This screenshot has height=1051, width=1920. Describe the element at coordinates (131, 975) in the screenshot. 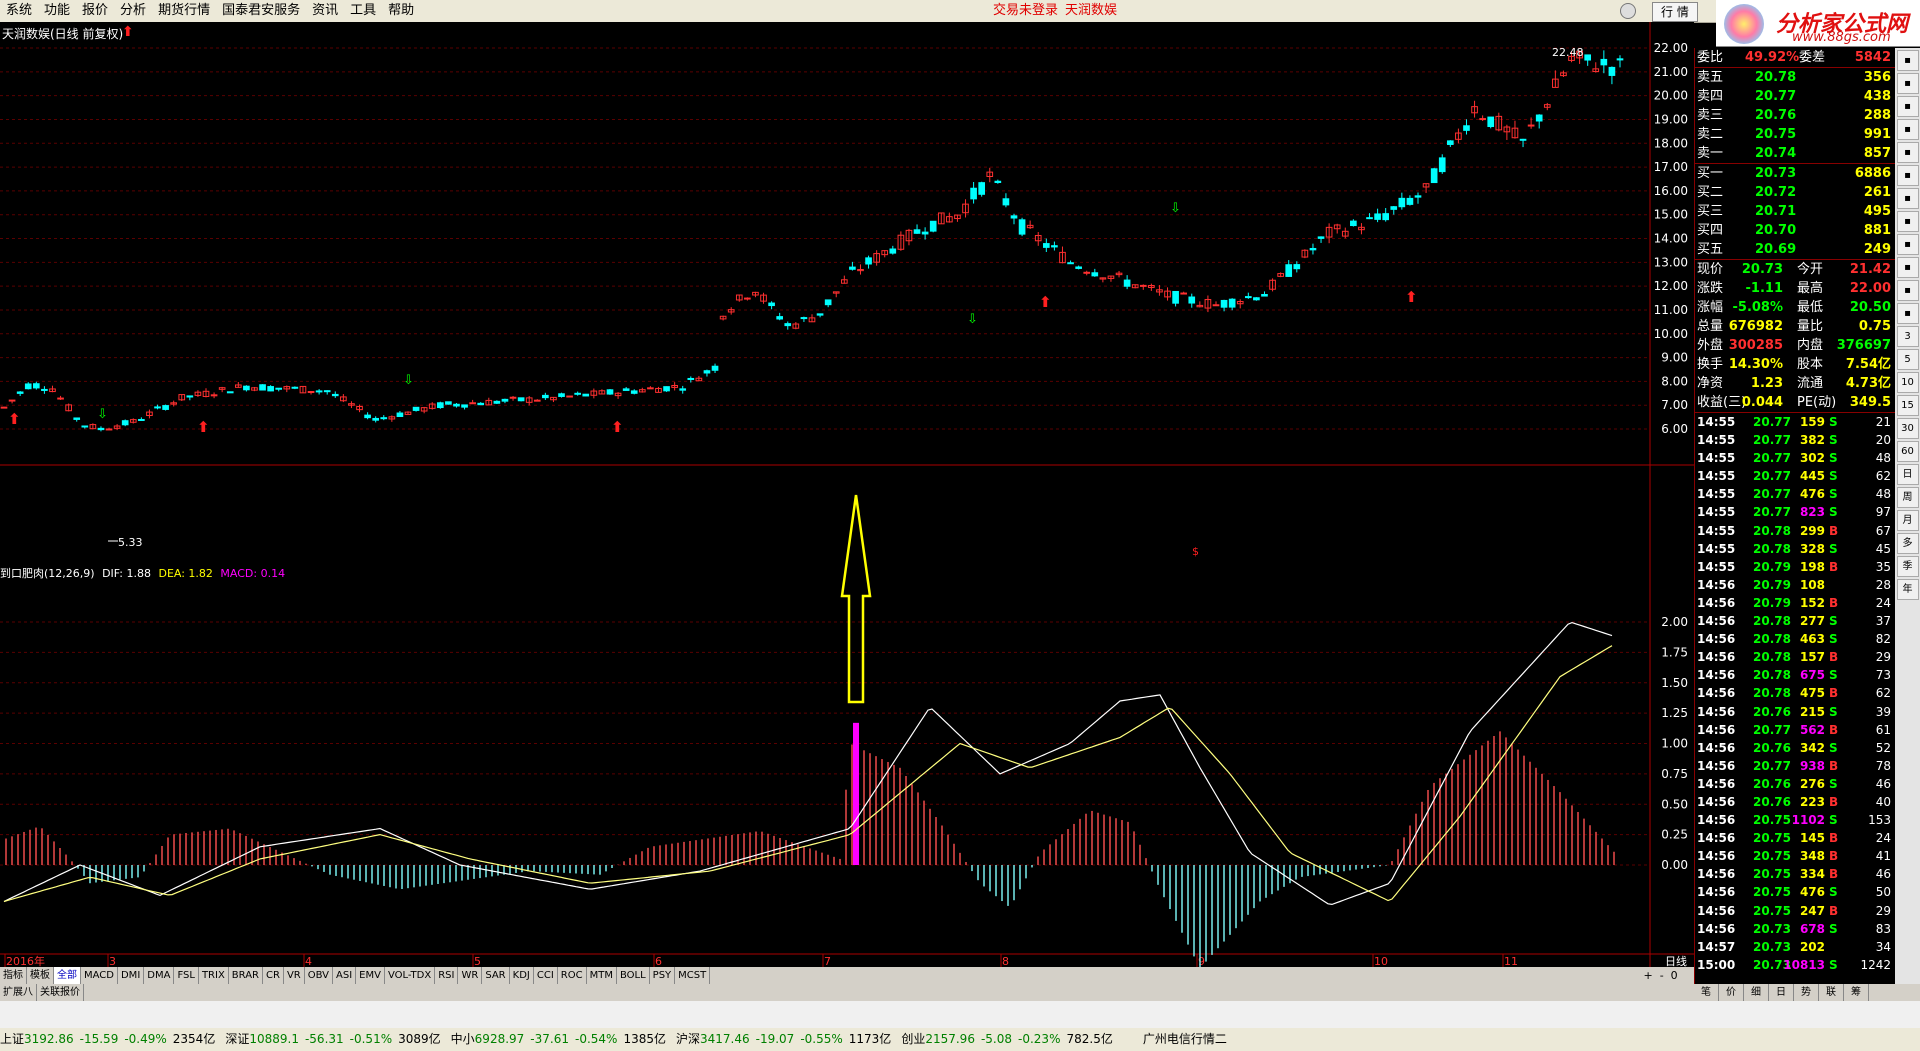

I see `indicator-tab: DMI` at that location.